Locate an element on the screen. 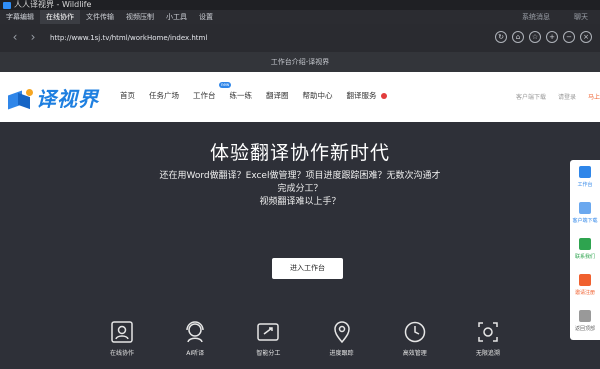 This screenshot has height=369, width=600. side-item-download: 客户端下载 is located at coordinates (585, 214).